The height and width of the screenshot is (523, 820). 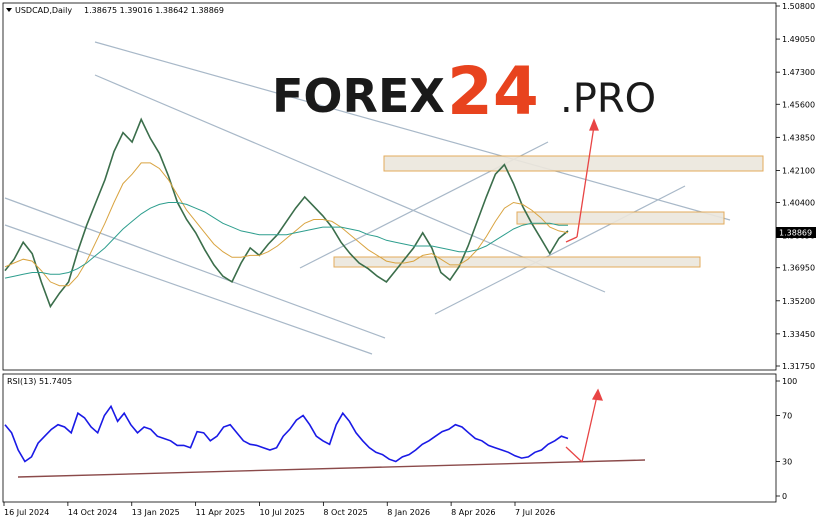 I want to click on price-tick-label: 1.42100, so click(x=798, y=170).